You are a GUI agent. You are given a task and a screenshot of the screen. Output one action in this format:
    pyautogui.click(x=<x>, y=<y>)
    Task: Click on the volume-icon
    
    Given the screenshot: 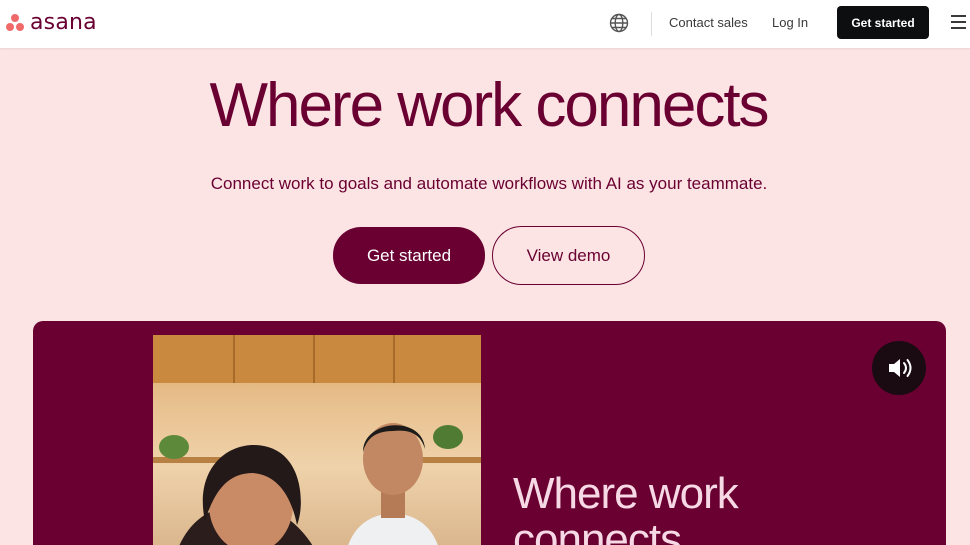 What is the action you would take?
    pyautogui.click(x=899, y=368)
    